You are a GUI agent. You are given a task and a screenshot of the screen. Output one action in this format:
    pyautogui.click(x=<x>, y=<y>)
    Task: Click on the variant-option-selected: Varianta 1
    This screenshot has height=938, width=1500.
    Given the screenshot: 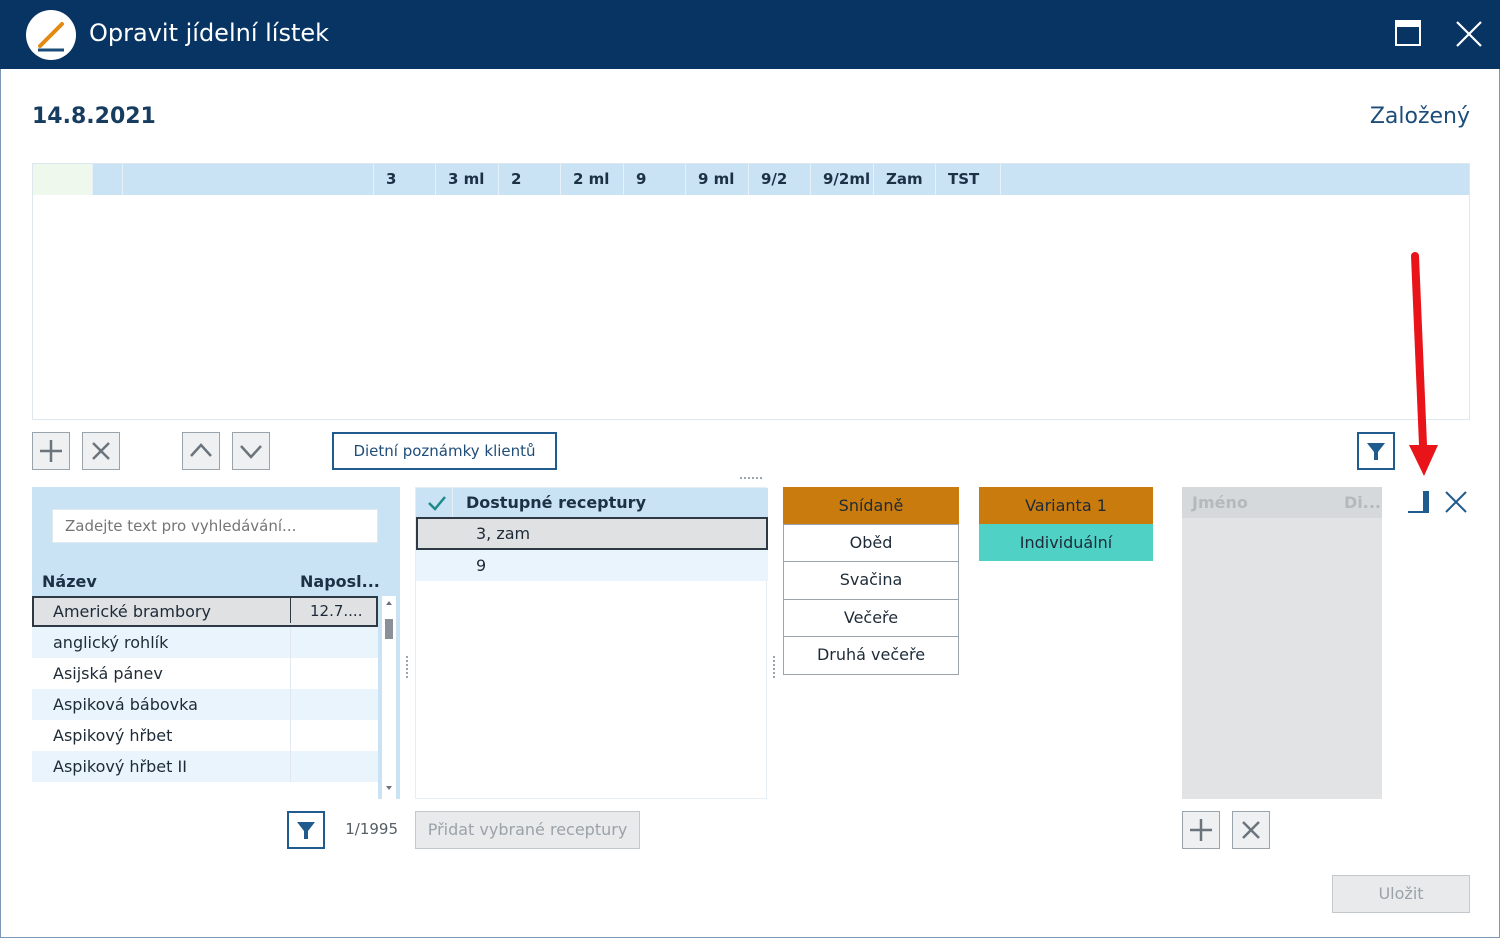 What is the action you would take?
    pyautogui.click(x=1066, y=505)
    